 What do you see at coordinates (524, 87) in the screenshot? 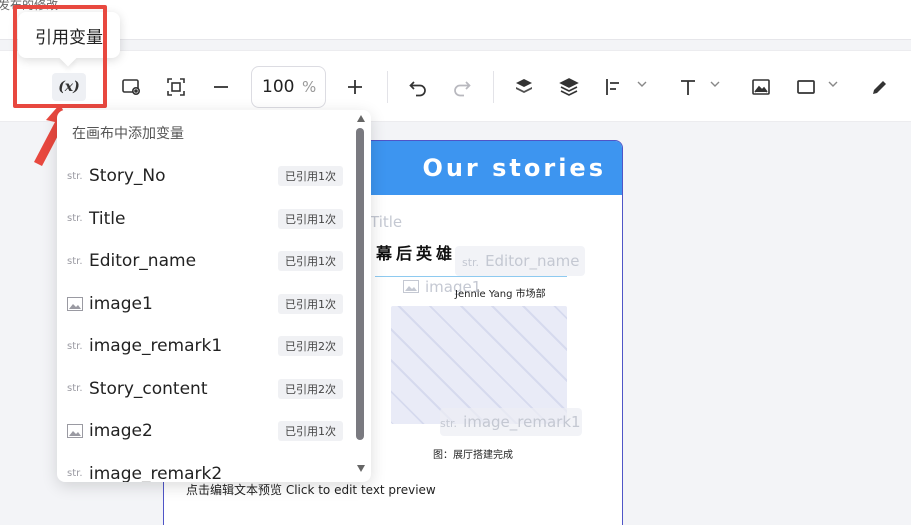
I see `bring-forward-icon` at bounding box center [524, 87].